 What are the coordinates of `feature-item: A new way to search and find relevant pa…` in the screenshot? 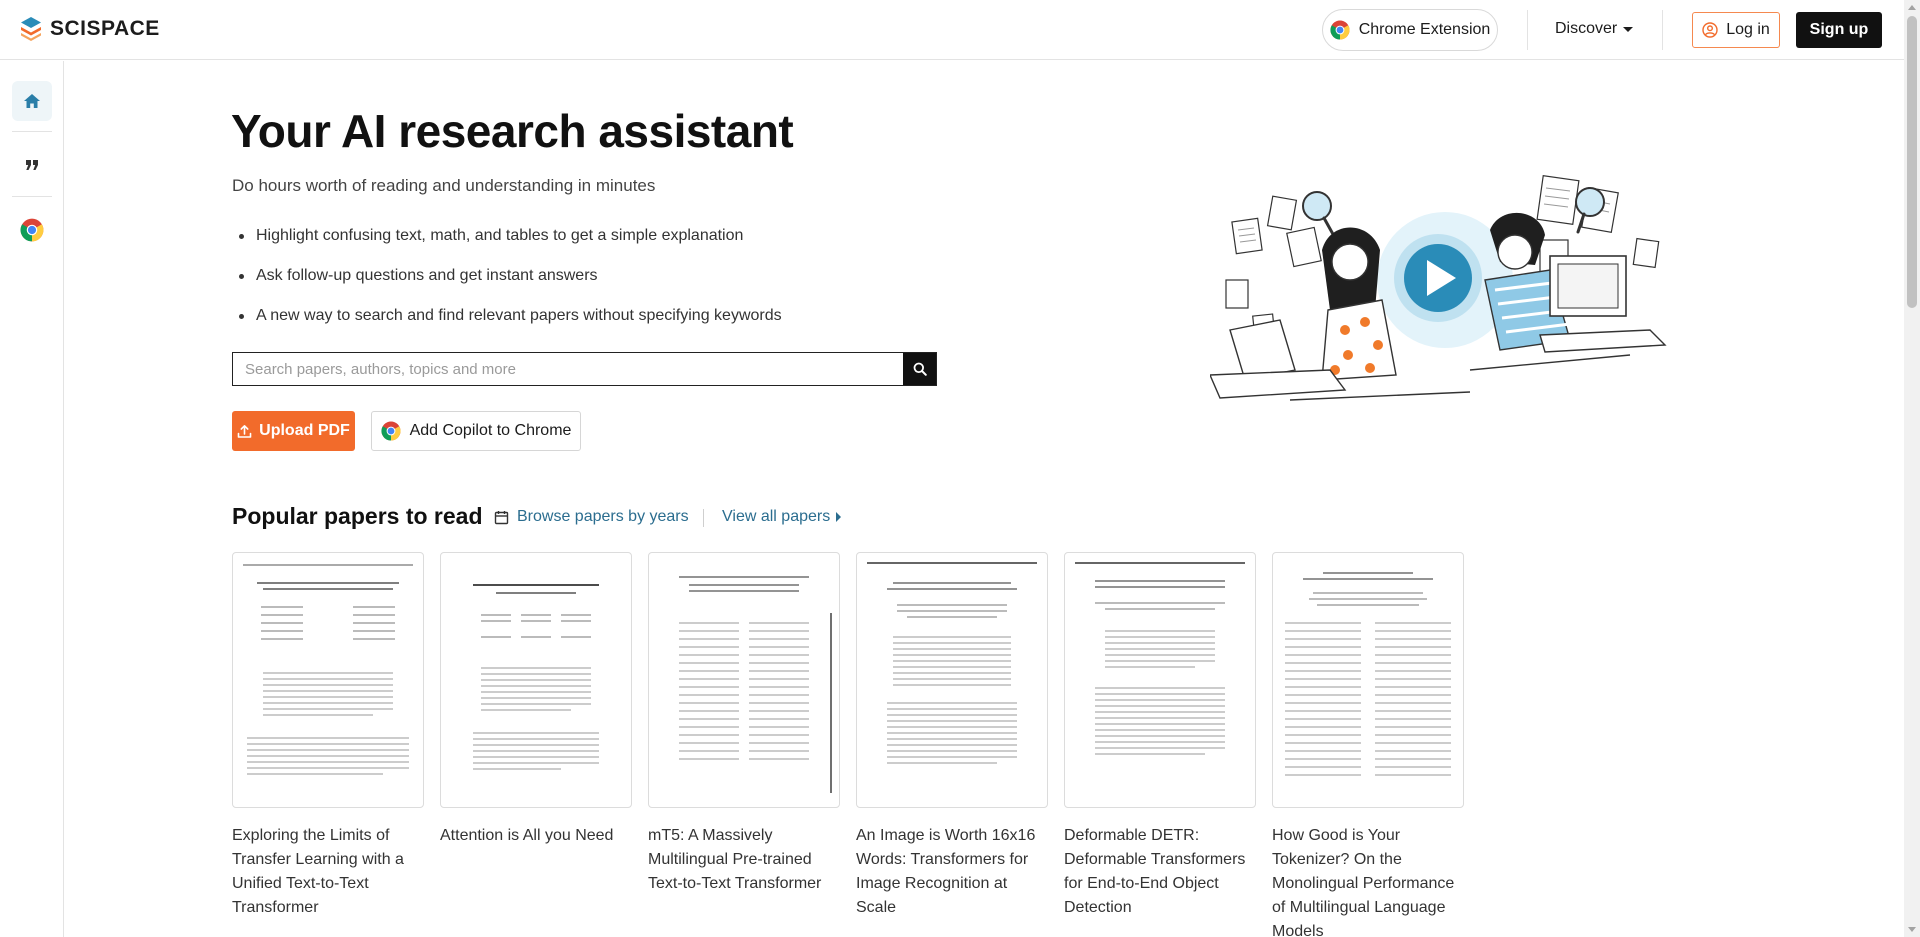 It's located at (510, 326).